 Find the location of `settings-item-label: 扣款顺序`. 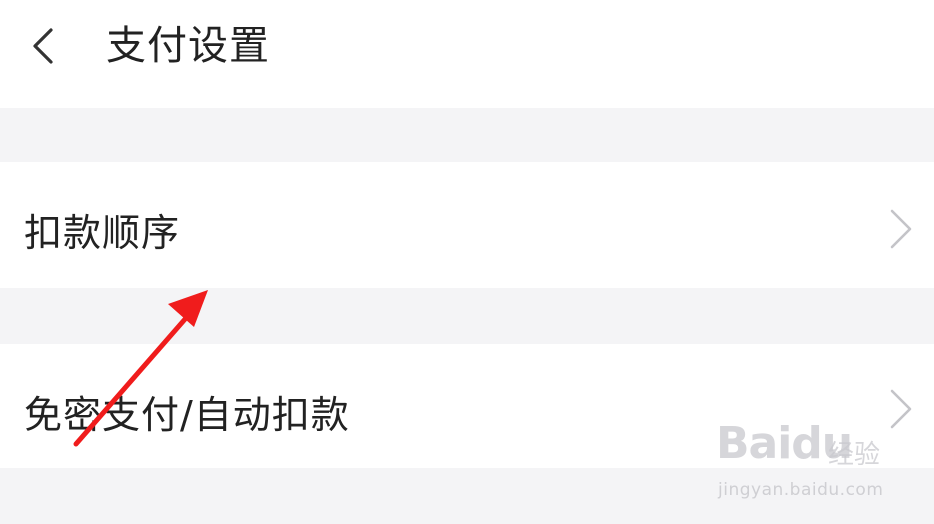

settings-item-label: 扣款顺序 is located at coordinates (102, 233).